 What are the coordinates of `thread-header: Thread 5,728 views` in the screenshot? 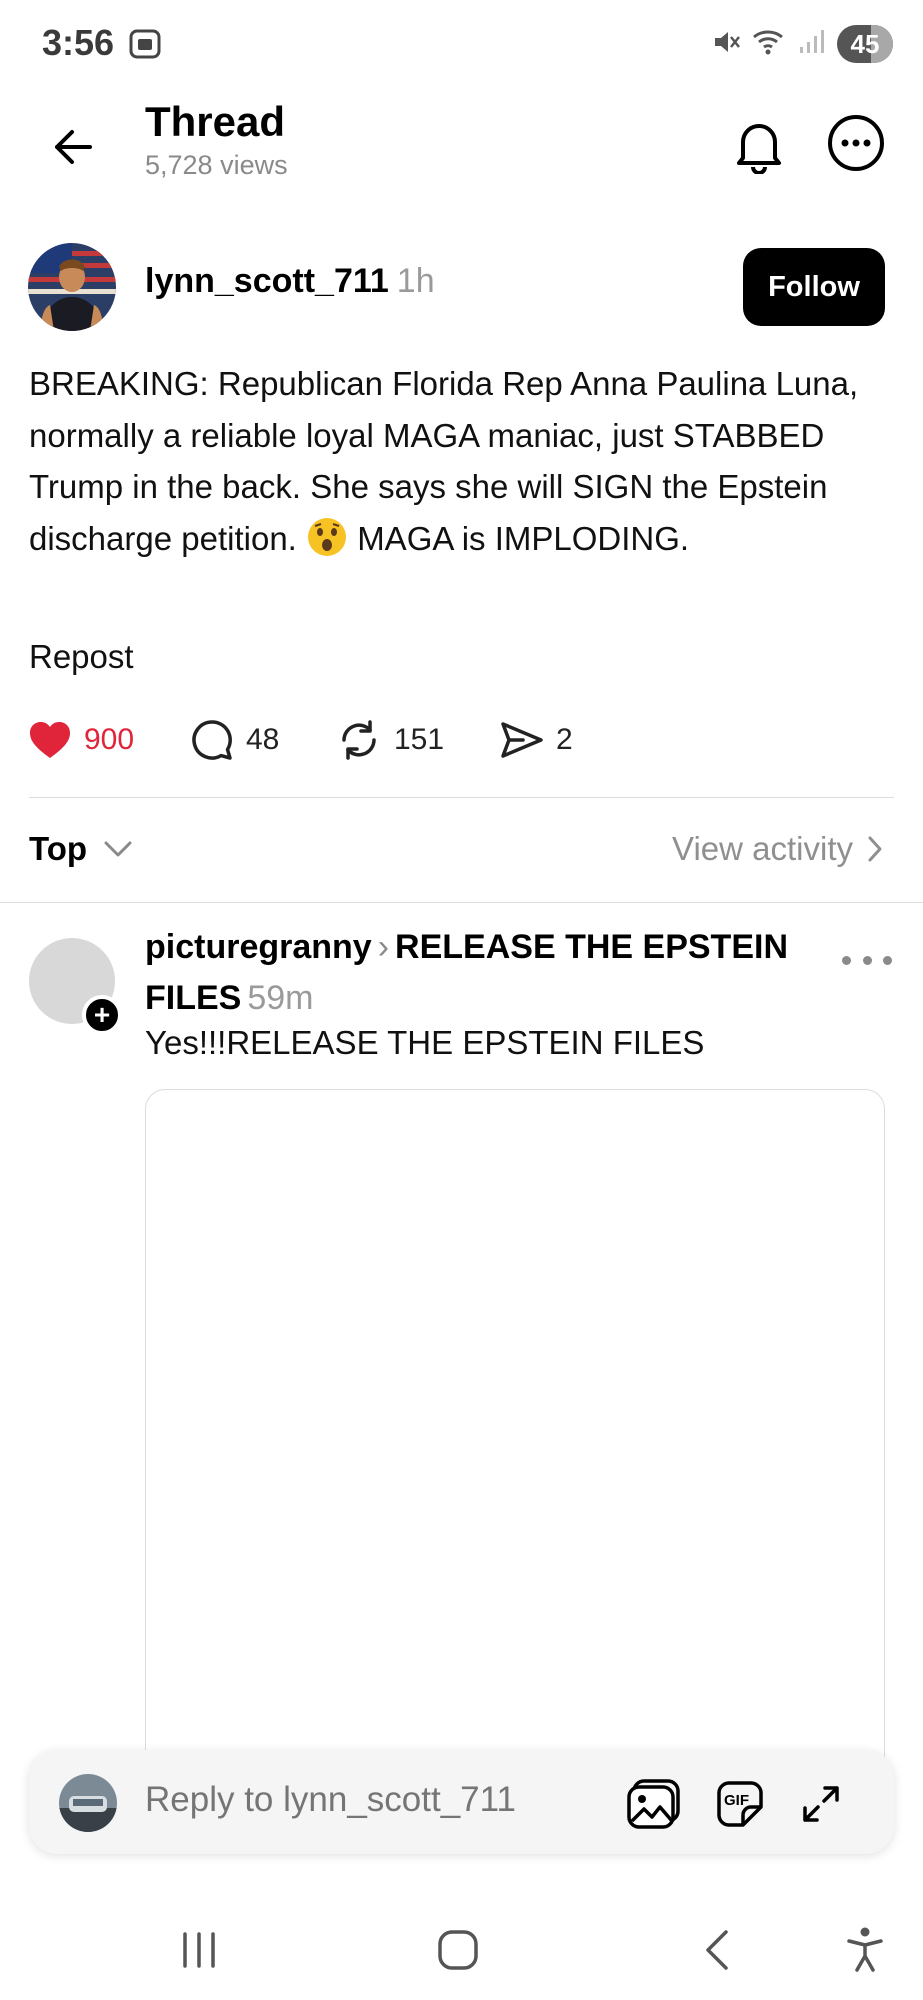 It's located at (461, 160).